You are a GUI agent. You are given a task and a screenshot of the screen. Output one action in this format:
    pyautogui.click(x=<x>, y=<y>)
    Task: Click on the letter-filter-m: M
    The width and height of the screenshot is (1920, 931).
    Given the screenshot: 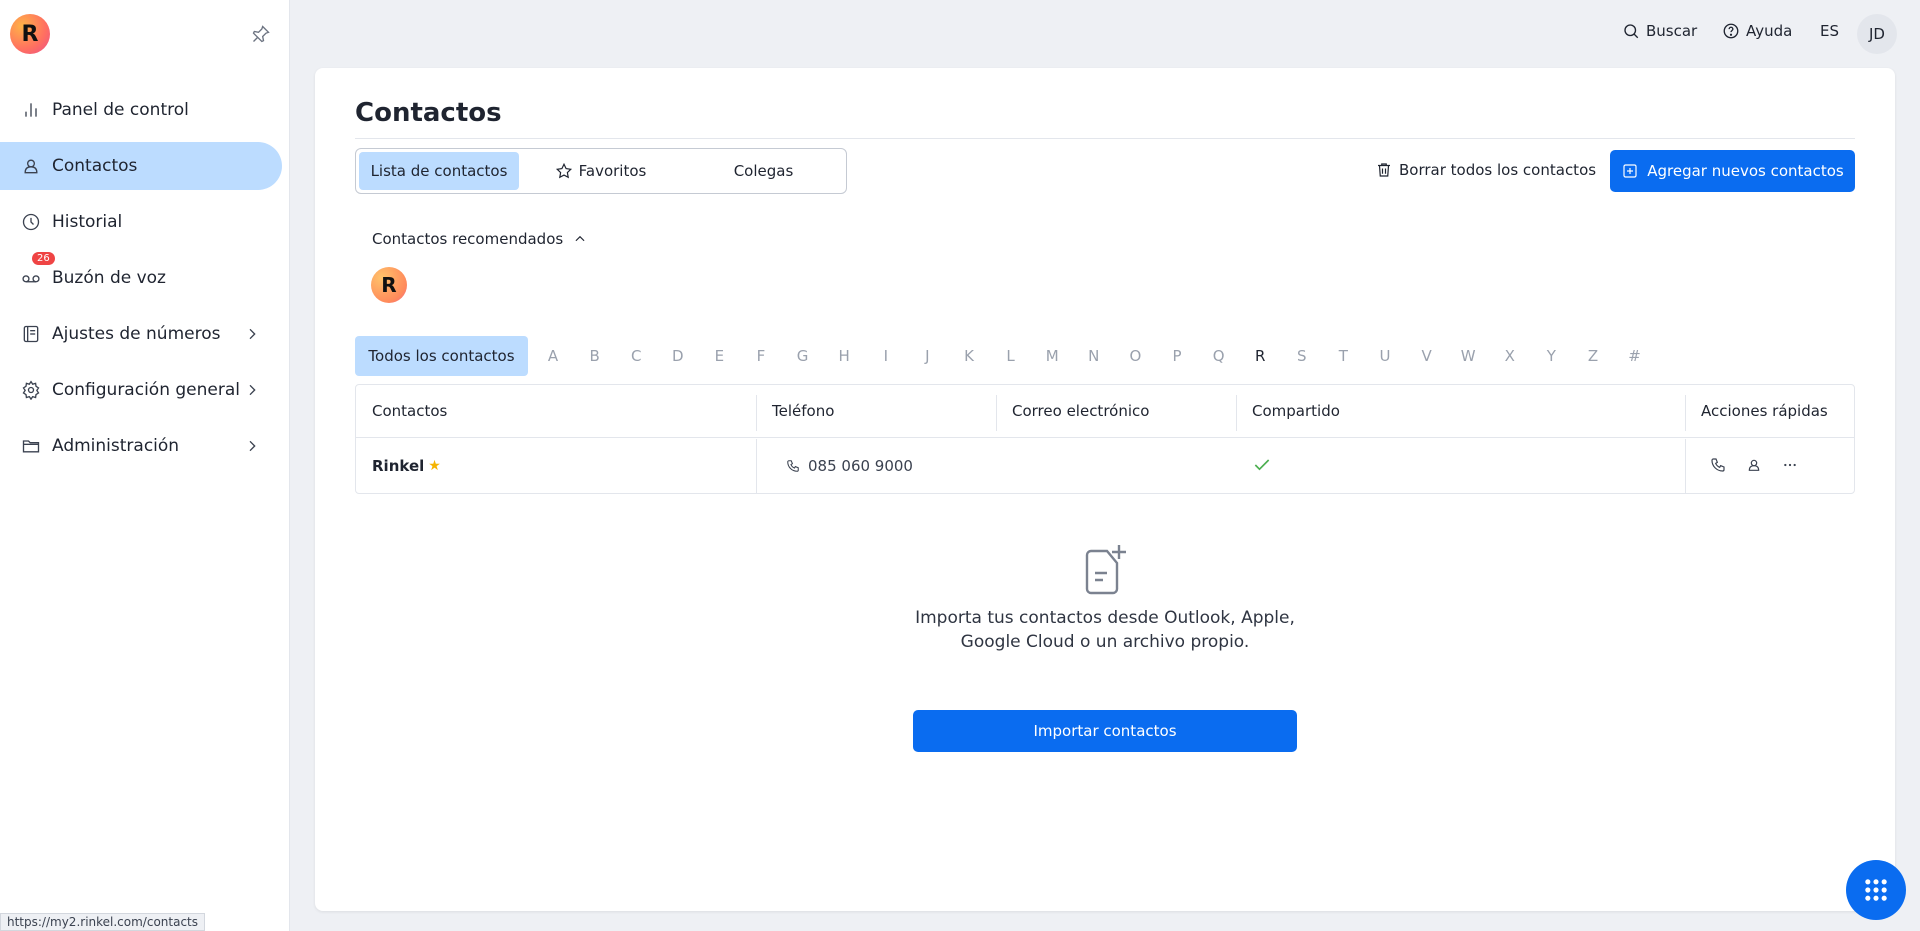 What is the action you would take?
    pyautogui.click(x=1052, y=356)
    